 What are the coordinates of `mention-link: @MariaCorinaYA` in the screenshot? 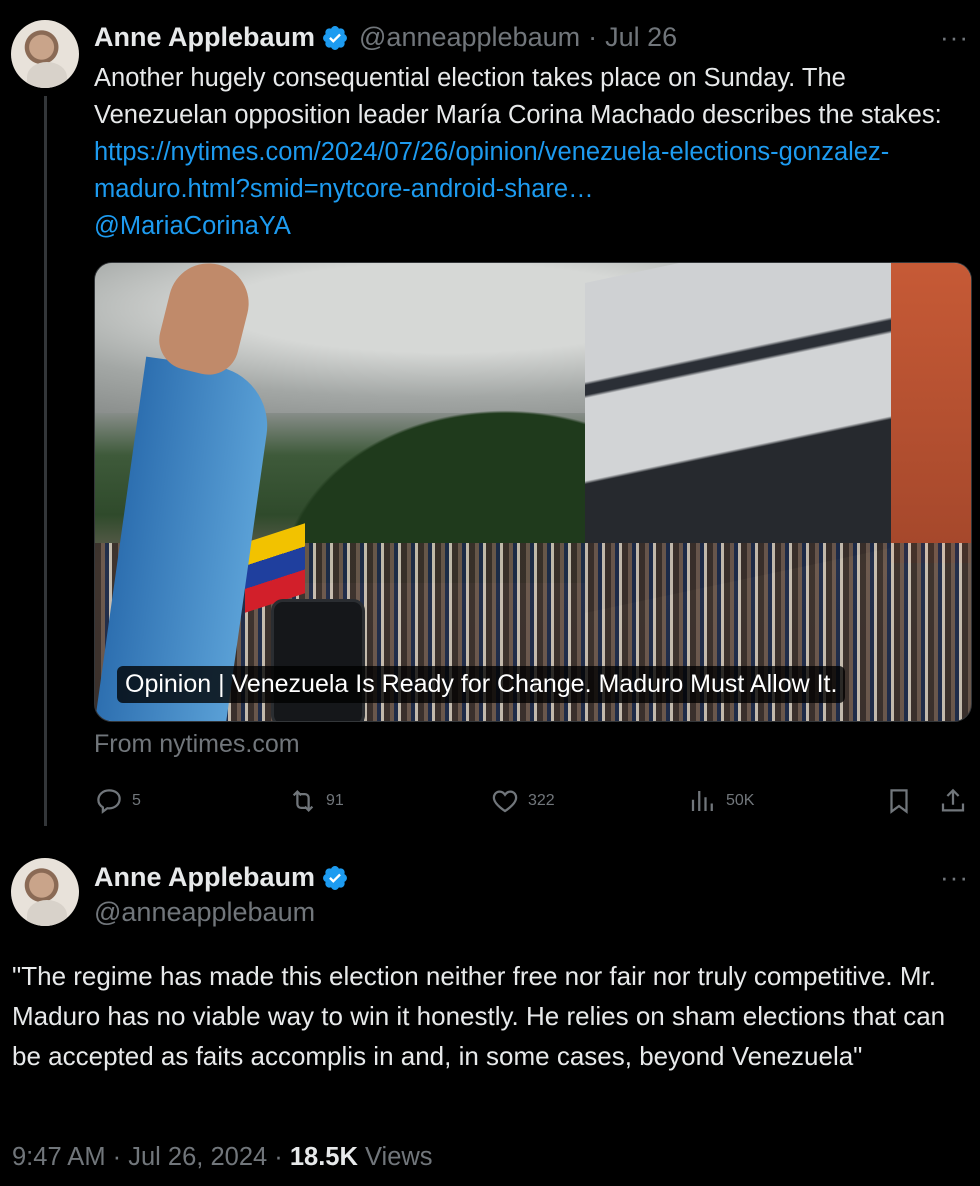 It's located at (192, 226).